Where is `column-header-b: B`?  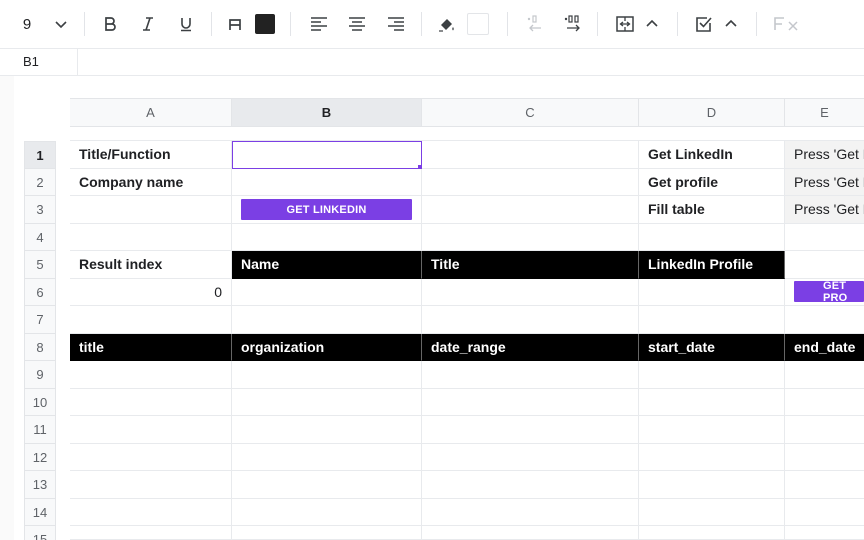 column-header-b: B is located at coordinates (327, 112).